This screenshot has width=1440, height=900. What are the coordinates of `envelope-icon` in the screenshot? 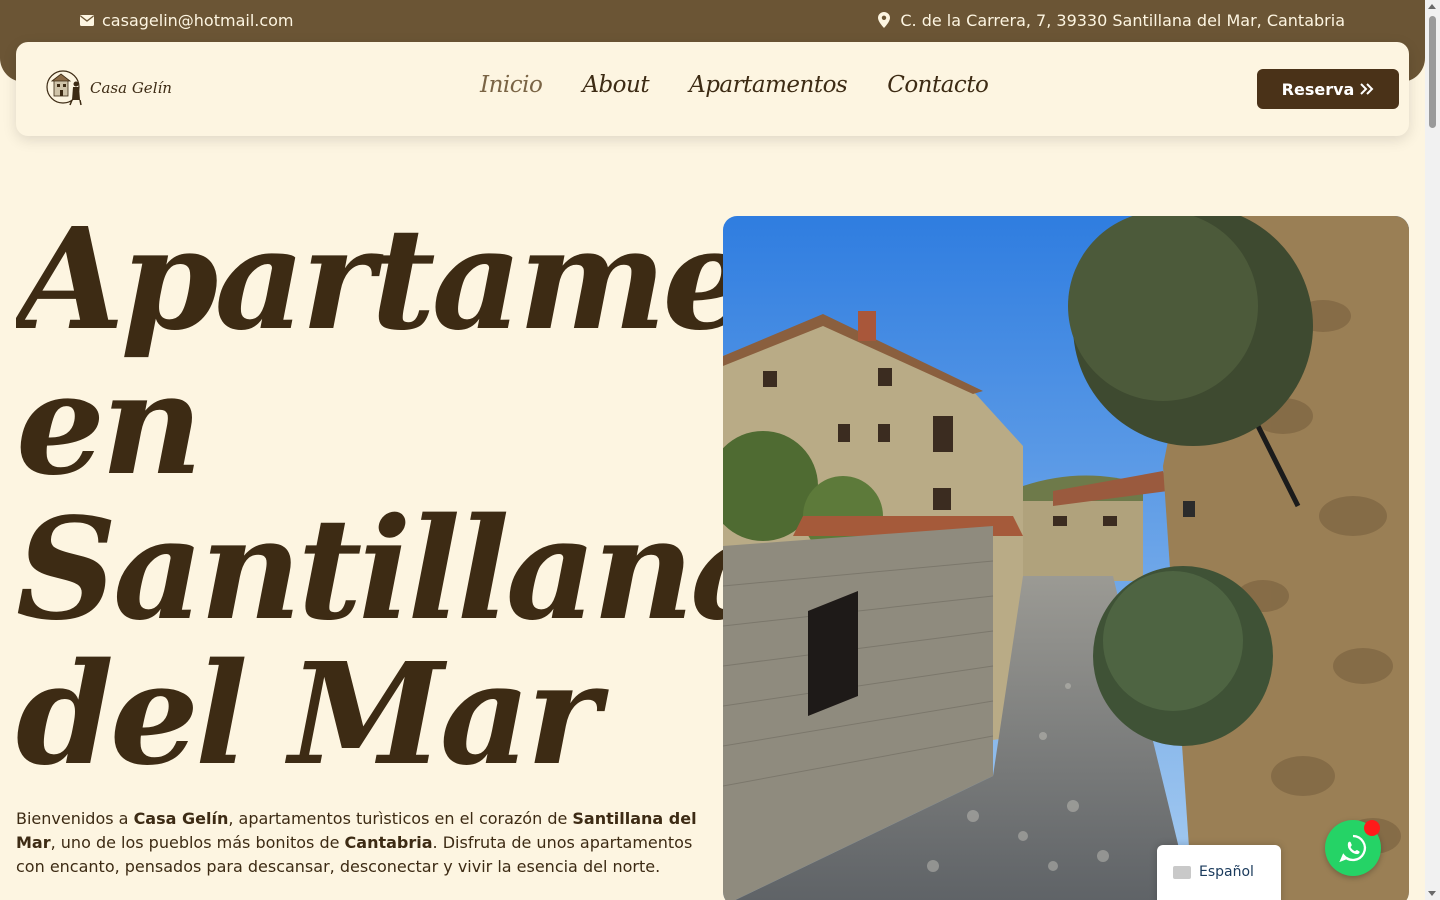 It's located at (87, 20).